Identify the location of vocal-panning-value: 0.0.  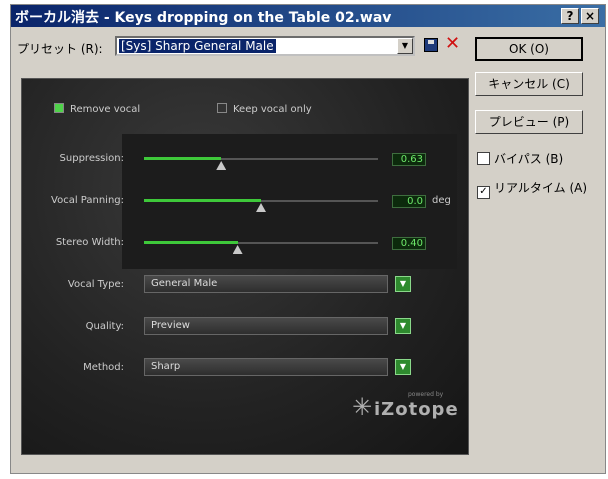
(409, 201).